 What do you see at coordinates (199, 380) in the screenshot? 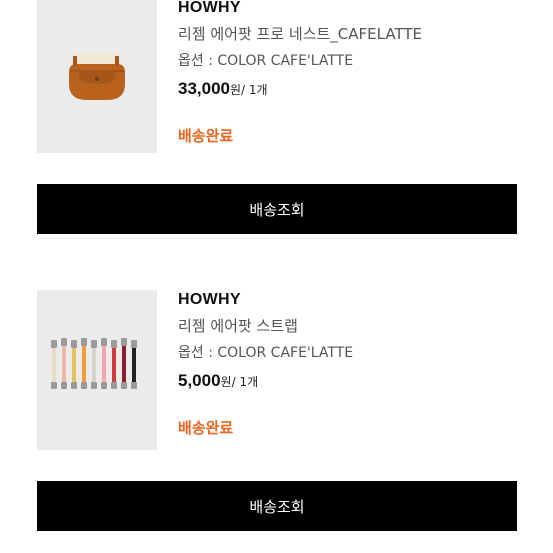
I see `price-amount: 5,000` at bounding box center [199, 380].